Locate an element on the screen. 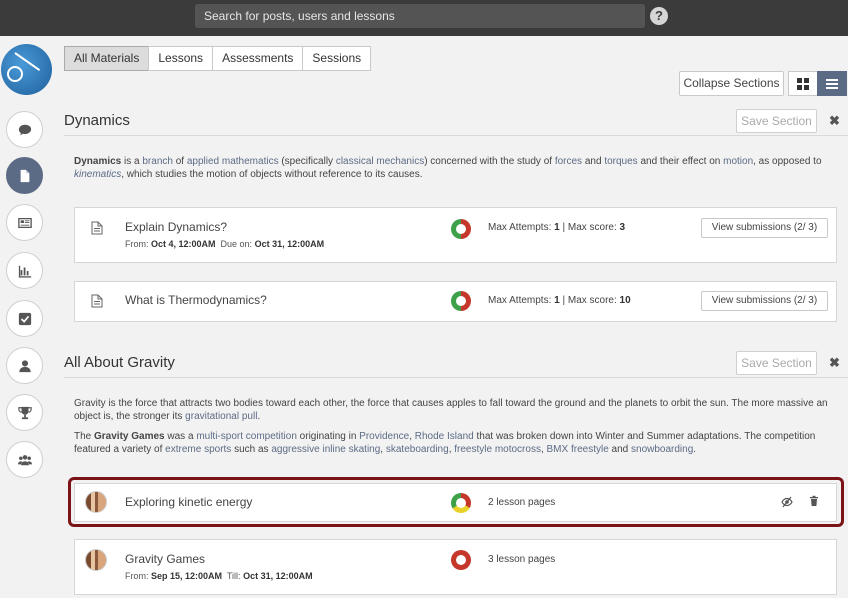  desc-text: originating in is located at coordinates (328, 436).